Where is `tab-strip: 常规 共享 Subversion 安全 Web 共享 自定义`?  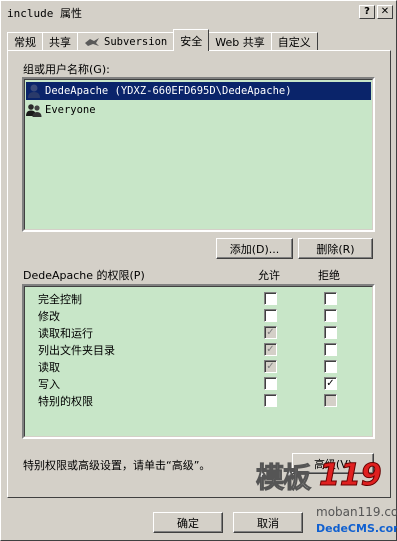 tab-strip: 常规 共享 Subversion 安全 Web 共享 自定义 is located at coordinates (162, 40).